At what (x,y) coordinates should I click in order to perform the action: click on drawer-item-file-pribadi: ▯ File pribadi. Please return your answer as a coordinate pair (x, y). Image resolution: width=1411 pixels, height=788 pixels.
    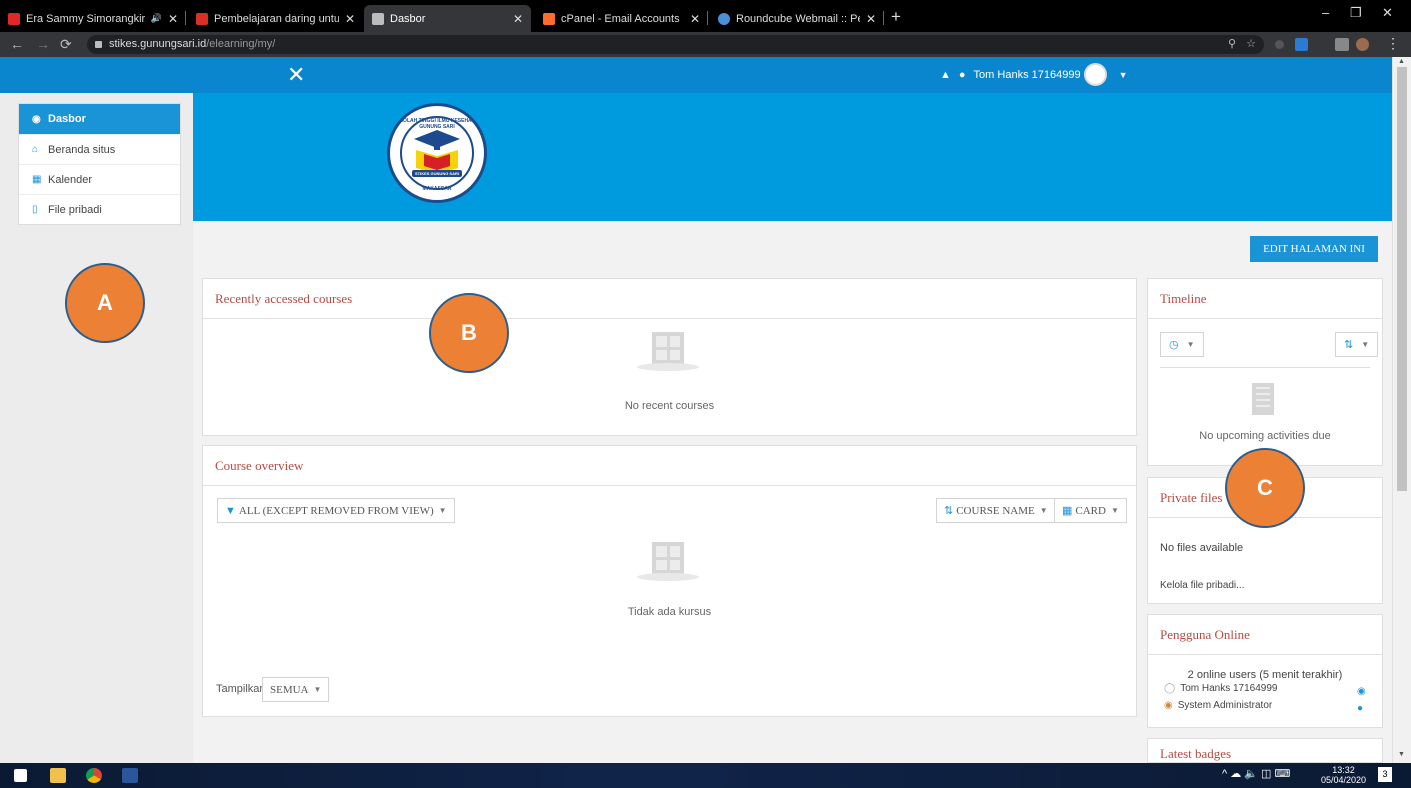
    Looking at the image, I should click on (99, 209).